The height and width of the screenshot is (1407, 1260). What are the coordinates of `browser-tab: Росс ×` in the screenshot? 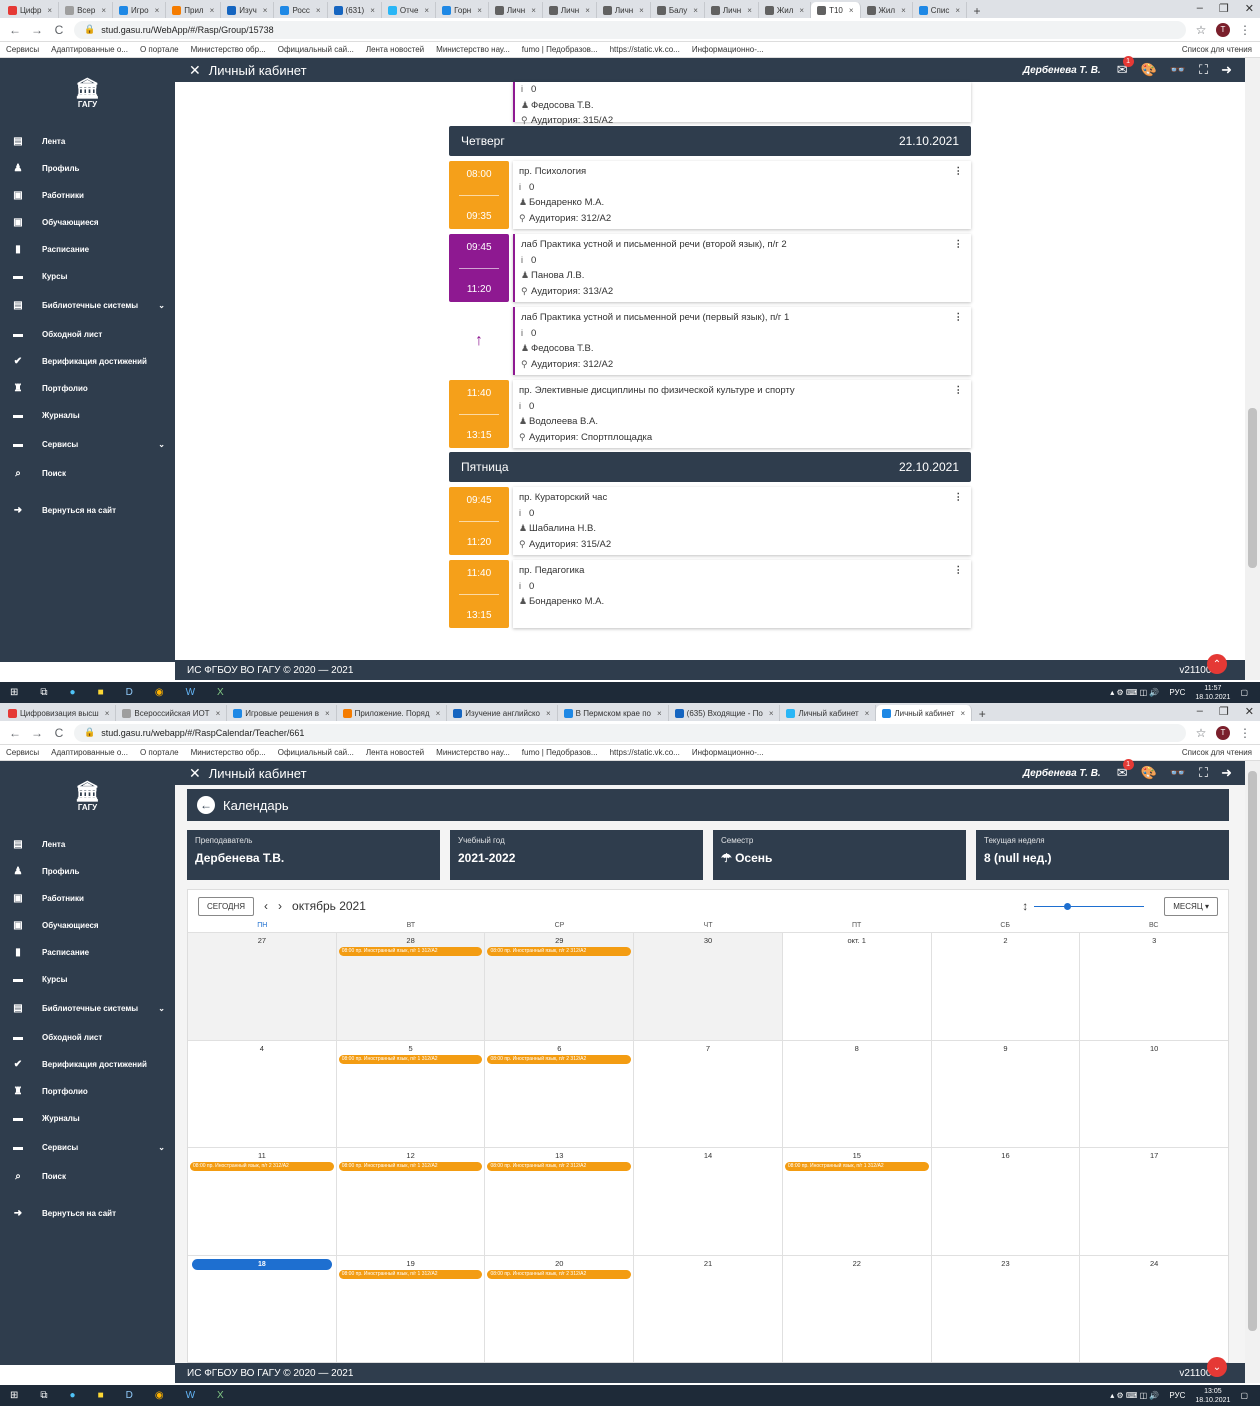 It's located at (301, 10).